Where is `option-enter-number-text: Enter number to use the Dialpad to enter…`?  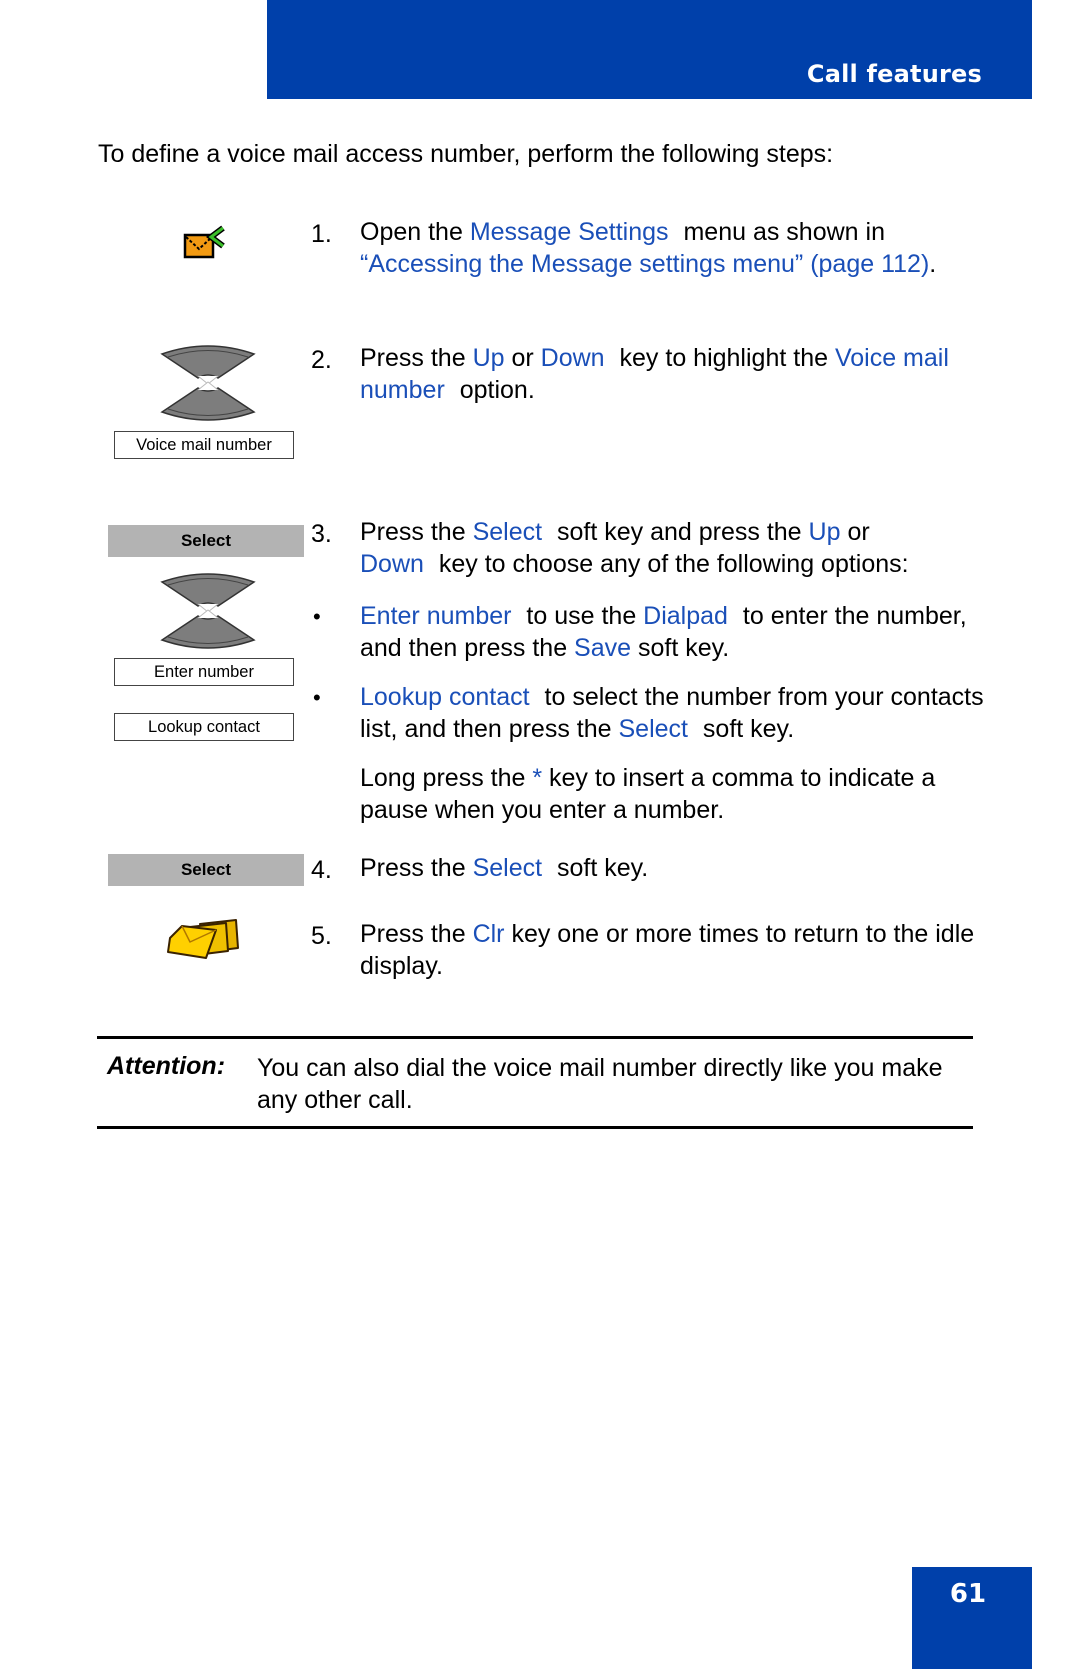 option-enter-number-text: Enter number to use the Dialpad to enter… is located at coordinates (675, 632).